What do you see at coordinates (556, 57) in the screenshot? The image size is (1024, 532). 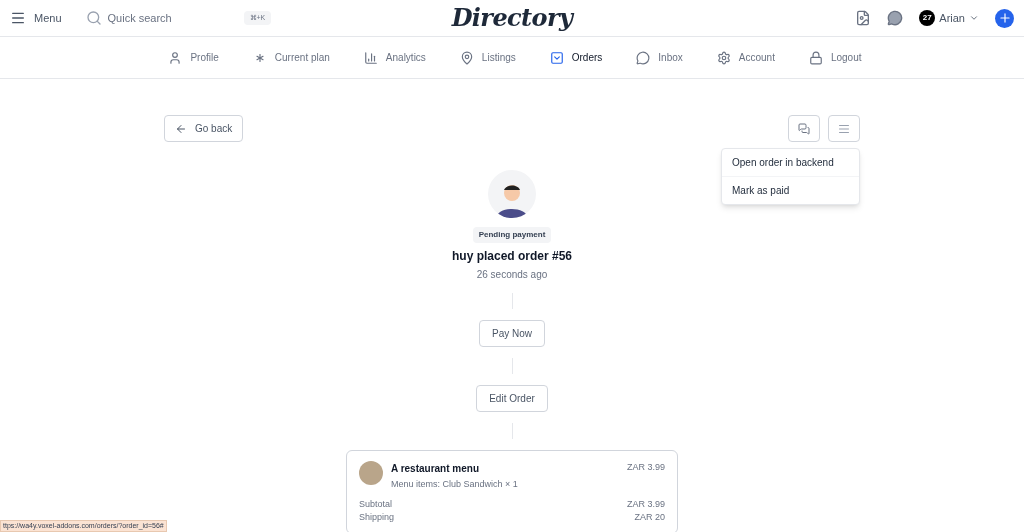 I see `square-icon` at bounding box center [556, 57].